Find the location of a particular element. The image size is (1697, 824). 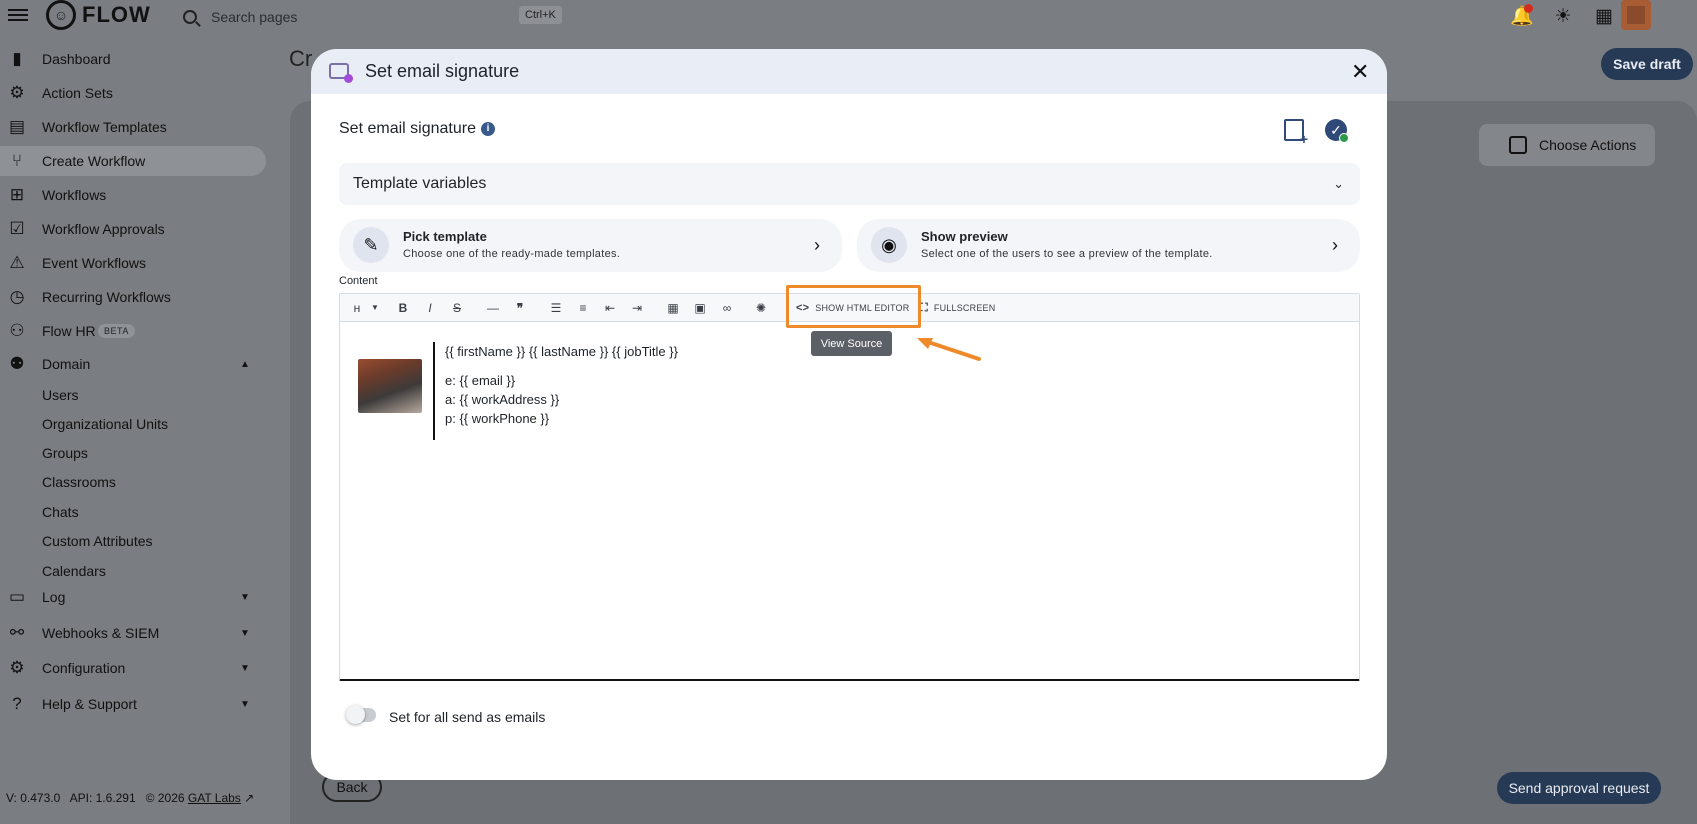

sidebar-item-help: ? Help & Support ▼ is located at coordinates (133, 704).